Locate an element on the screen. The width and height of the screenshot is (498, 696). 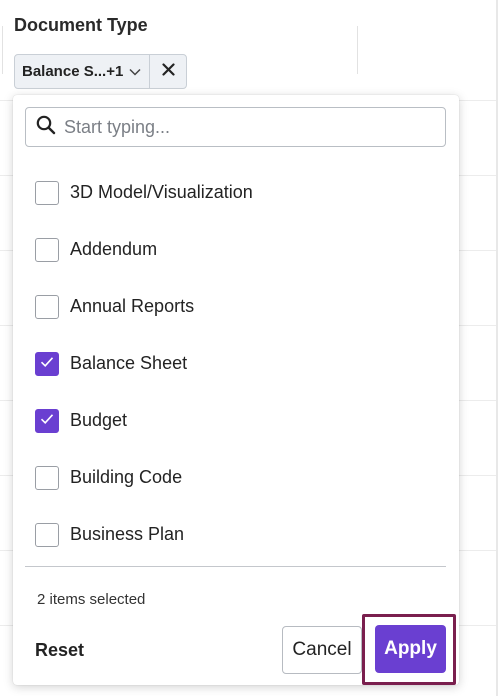
list-item-building-code: Building Code is located at coordinates (236, 477).